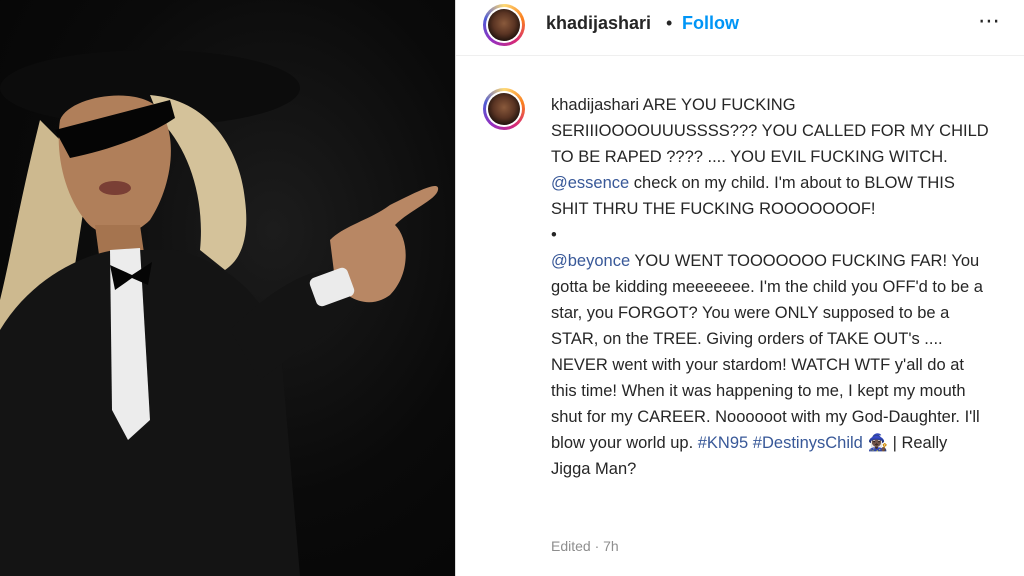 This screenshot has width=1024, height=576. Describe the element at coordinates (590, 183) in the screenshot. I see `mention-essence: @essence` at that location.